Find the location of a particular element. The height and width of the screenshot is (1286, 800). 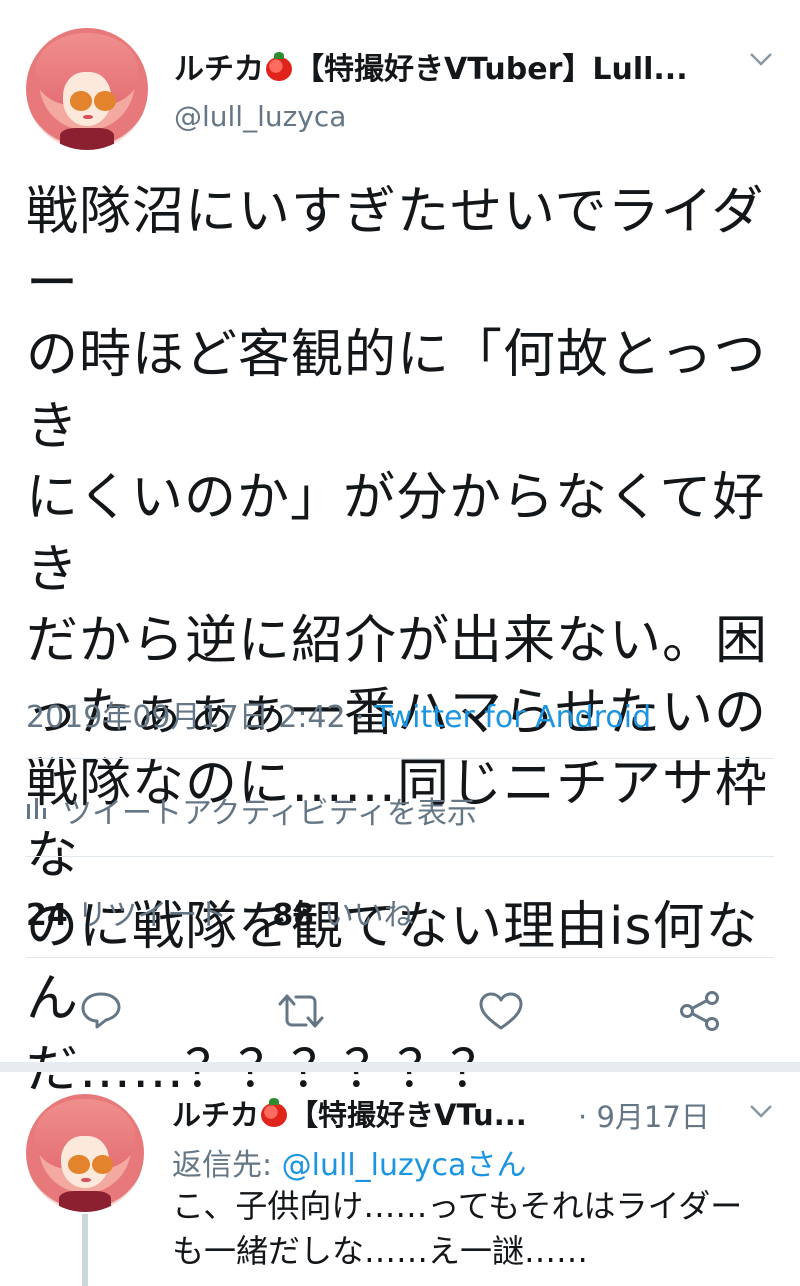

retweet-stat: 24 リツイート is located at coordinates (126, 915).